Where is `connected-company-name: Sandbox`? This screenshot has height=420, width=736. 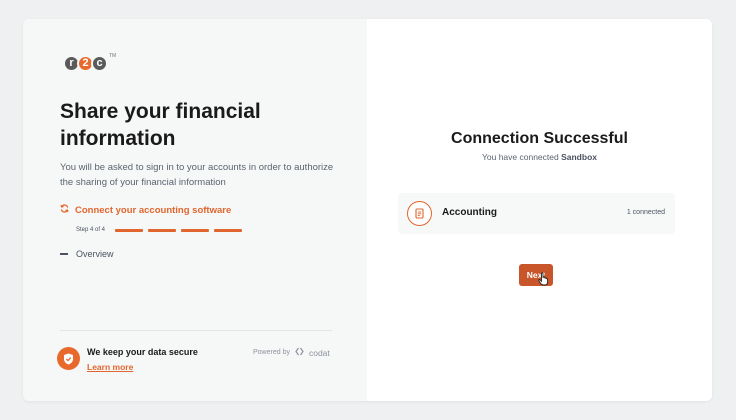 connected-company-name: Sandbox is located at coordinates (579, 157).